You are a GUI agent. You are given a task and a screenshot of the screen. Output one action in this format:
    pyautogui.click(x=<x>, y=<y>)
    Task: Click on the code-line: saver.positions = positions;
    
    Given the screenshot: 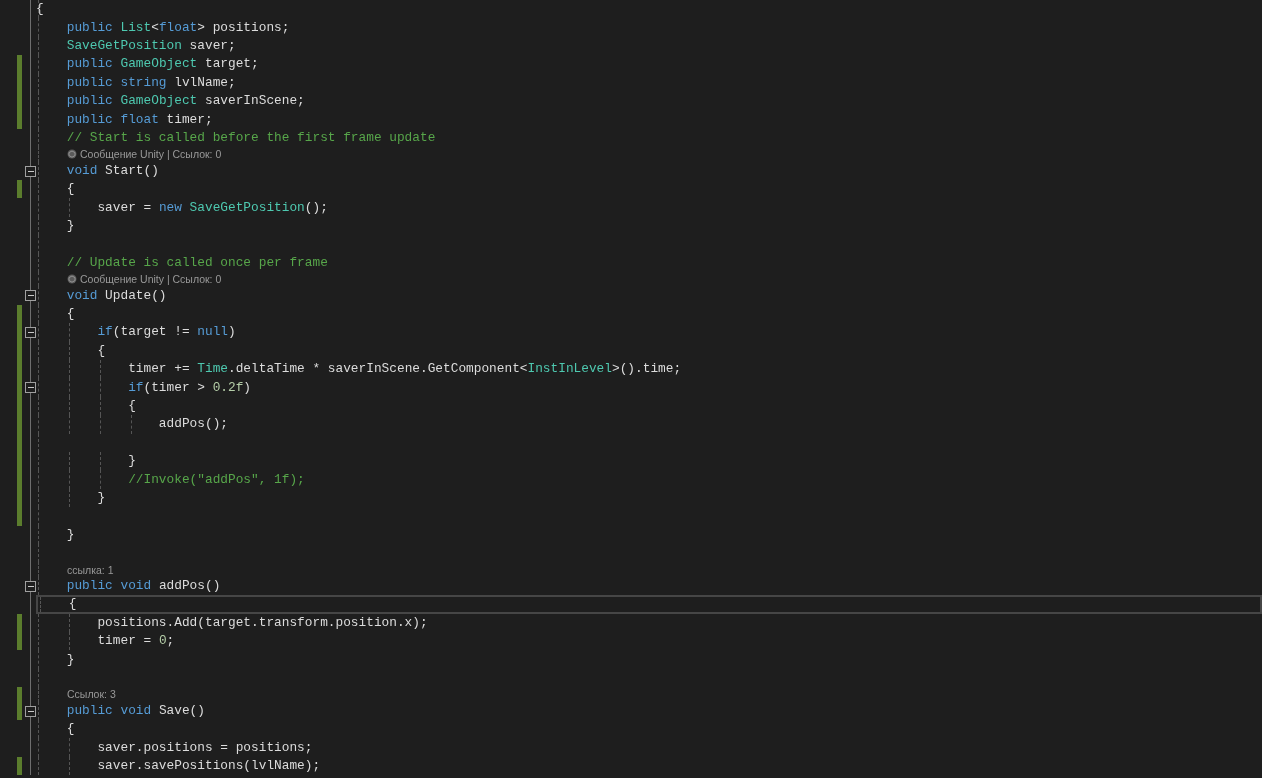 What is the action you would take?
    pyautogui.click(x=204, y=747)
    